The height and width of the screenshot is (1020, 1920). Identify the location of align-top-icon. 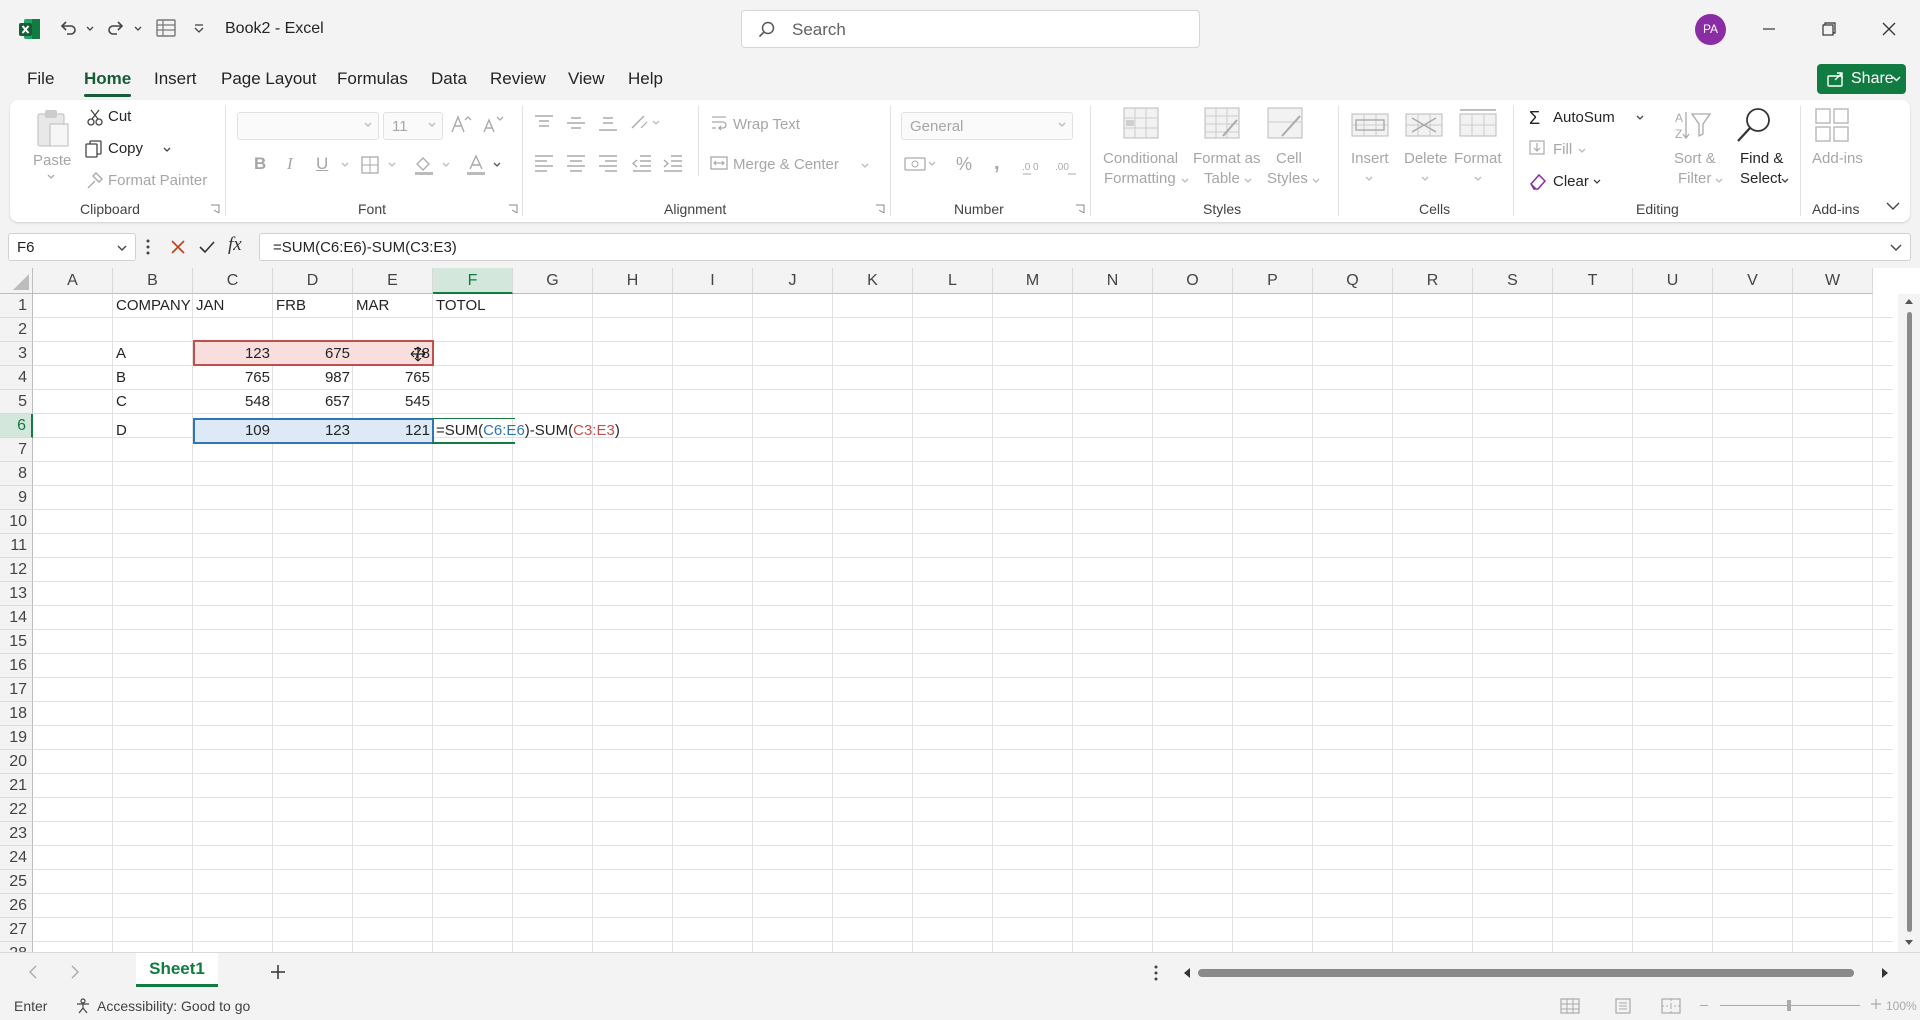
(544, 123).